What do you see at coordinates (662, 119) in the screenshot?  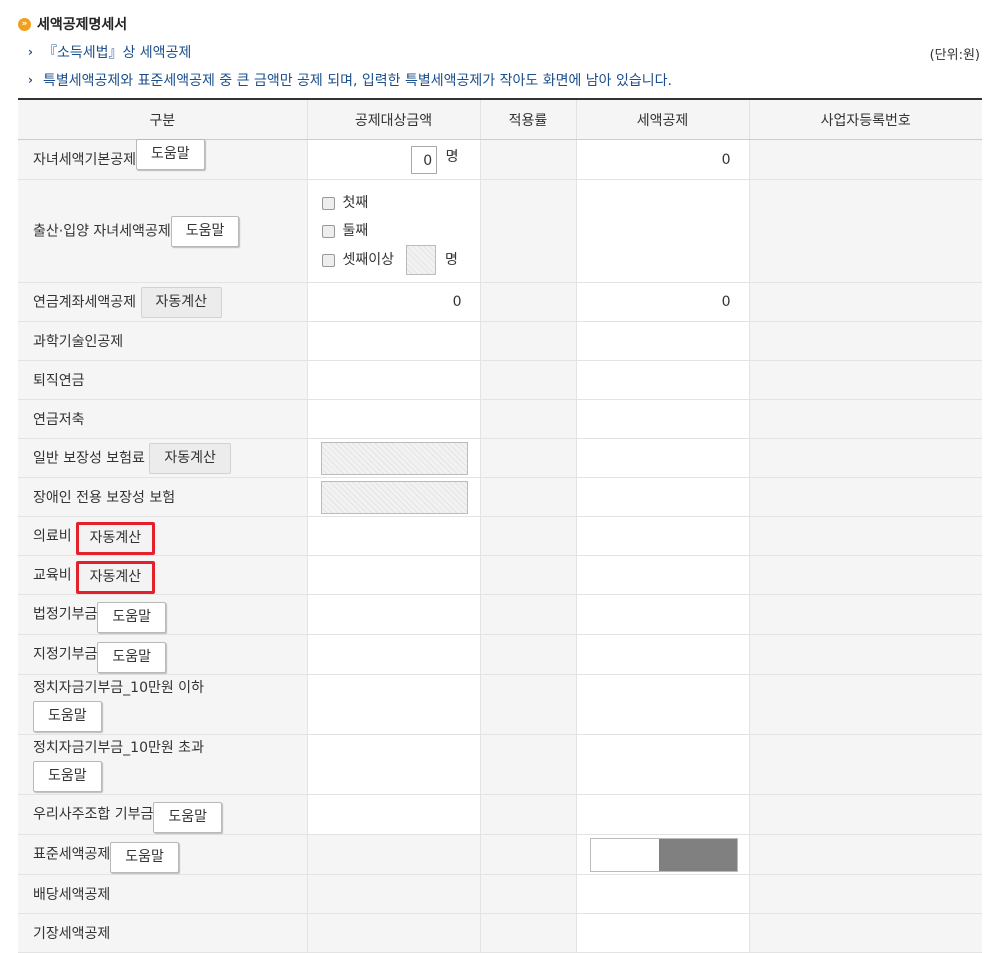 I see `col-header-credit: 세액공제` at bounding box center [662, 119].